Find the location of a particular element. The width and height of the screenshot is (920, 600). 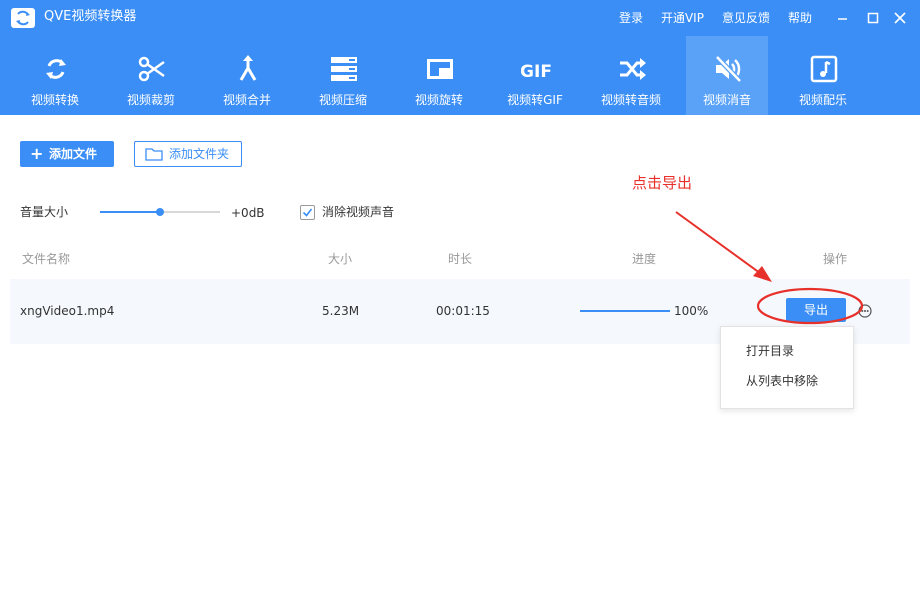

close-icon is located at coordinates (900, 18).